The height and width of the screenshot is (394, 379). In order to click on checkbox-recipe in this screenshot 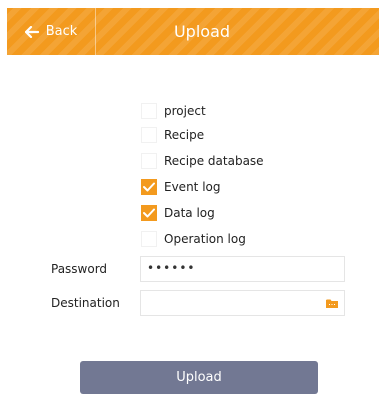, I will do `click(149, 135)`.